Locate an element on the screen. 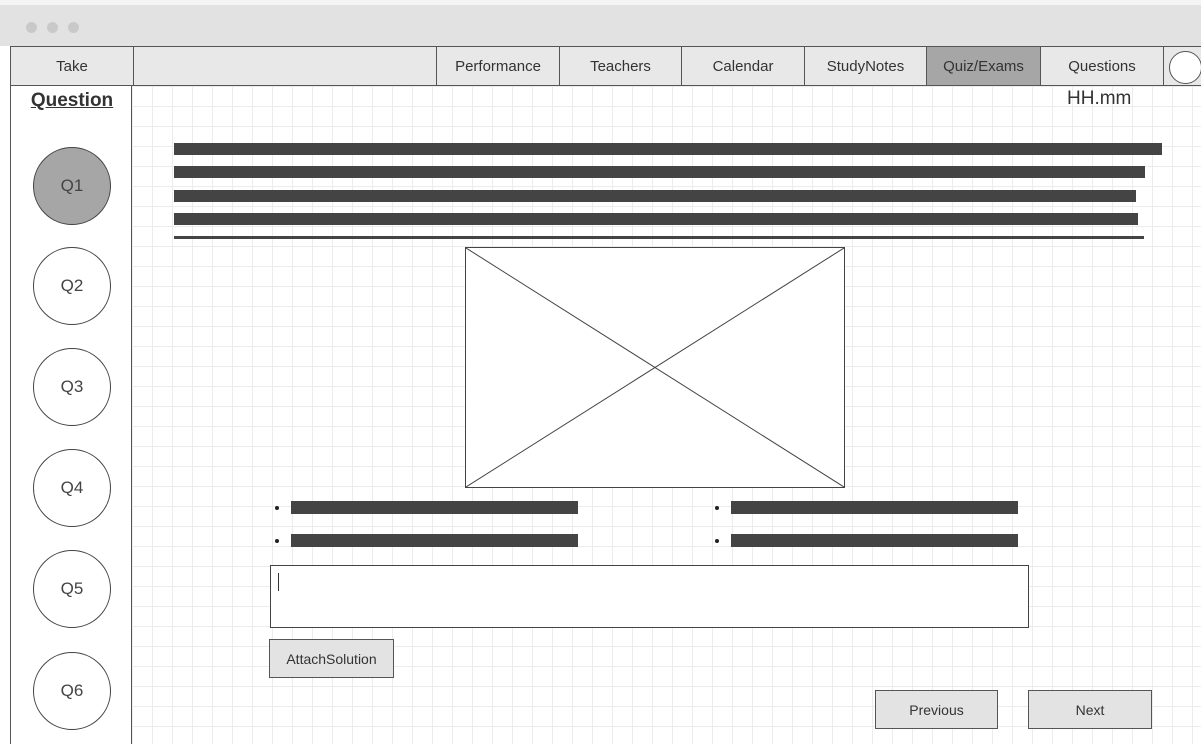 The width and height of the screenshot is (1201, 744). timer-display: HH.mm is located at coordinates (1099, 98).